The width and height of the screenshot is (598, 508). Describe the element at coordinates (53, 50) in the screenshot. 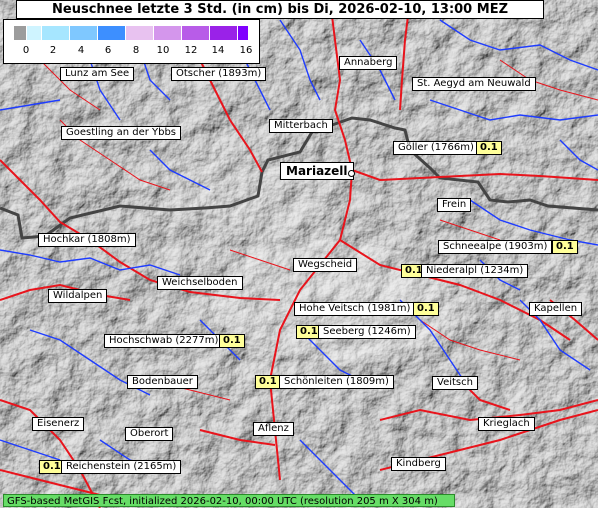

I see `legend-tick: 2` at that location.